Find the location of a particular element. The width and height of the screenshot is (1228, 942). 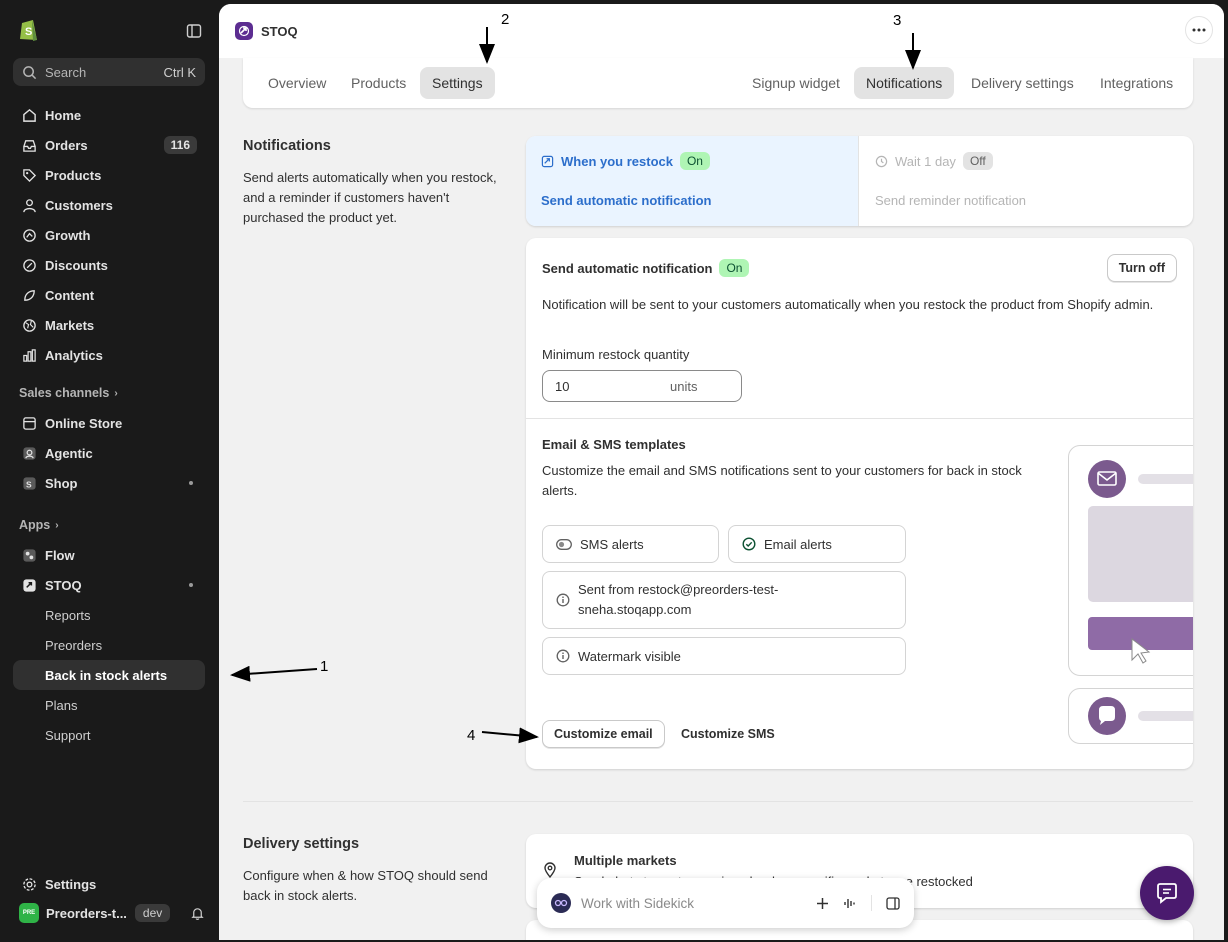

sidebar-item-content: Content is located at coordinates (109, 295).